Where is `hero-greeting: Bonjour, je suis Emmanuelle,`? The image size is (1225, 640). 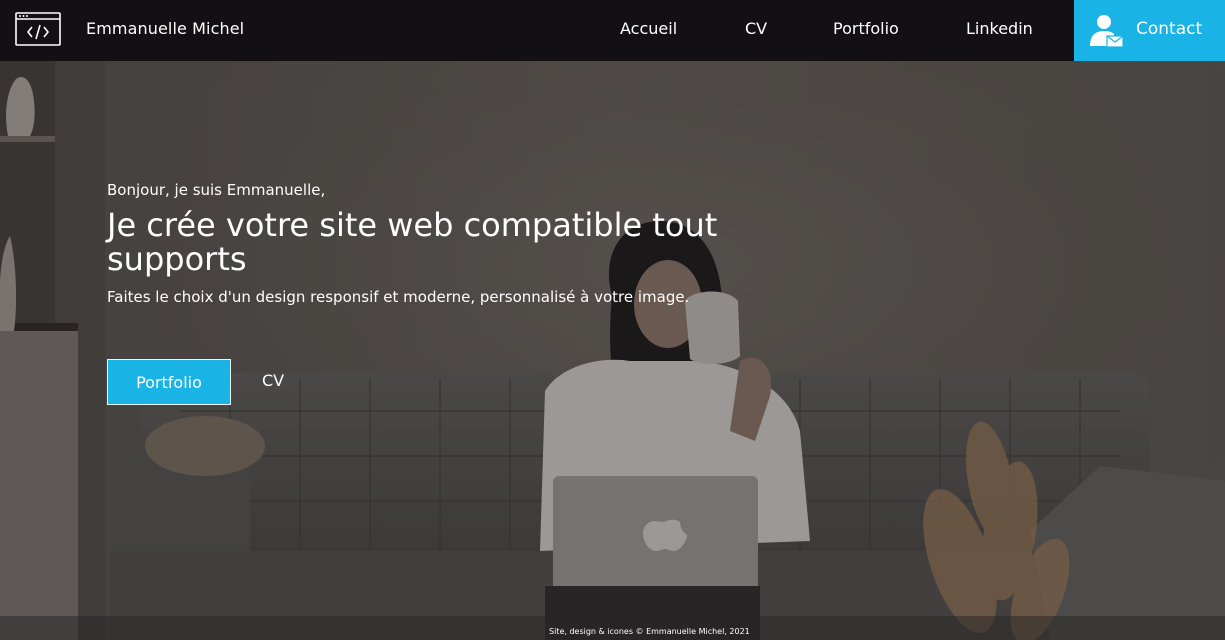
hero-greeting: Bonjour, je suis Emmanuelle, is located at coordinates (216, 190).